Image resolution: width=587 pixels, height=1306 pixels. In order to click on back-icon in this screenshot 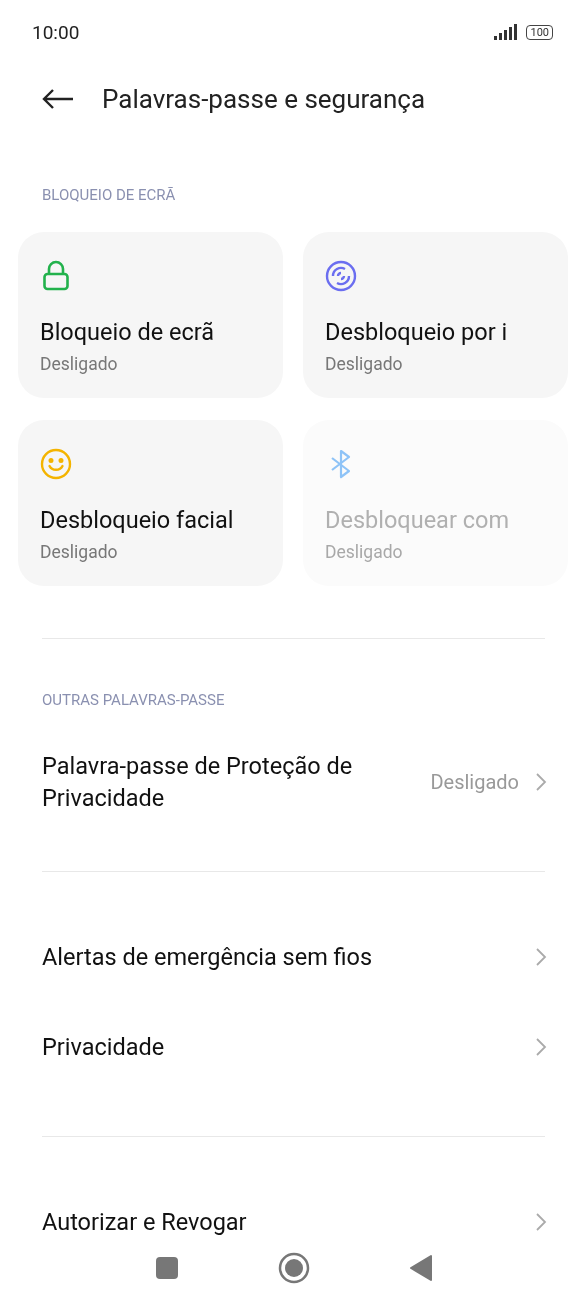, I will do `click(58, 99)`.